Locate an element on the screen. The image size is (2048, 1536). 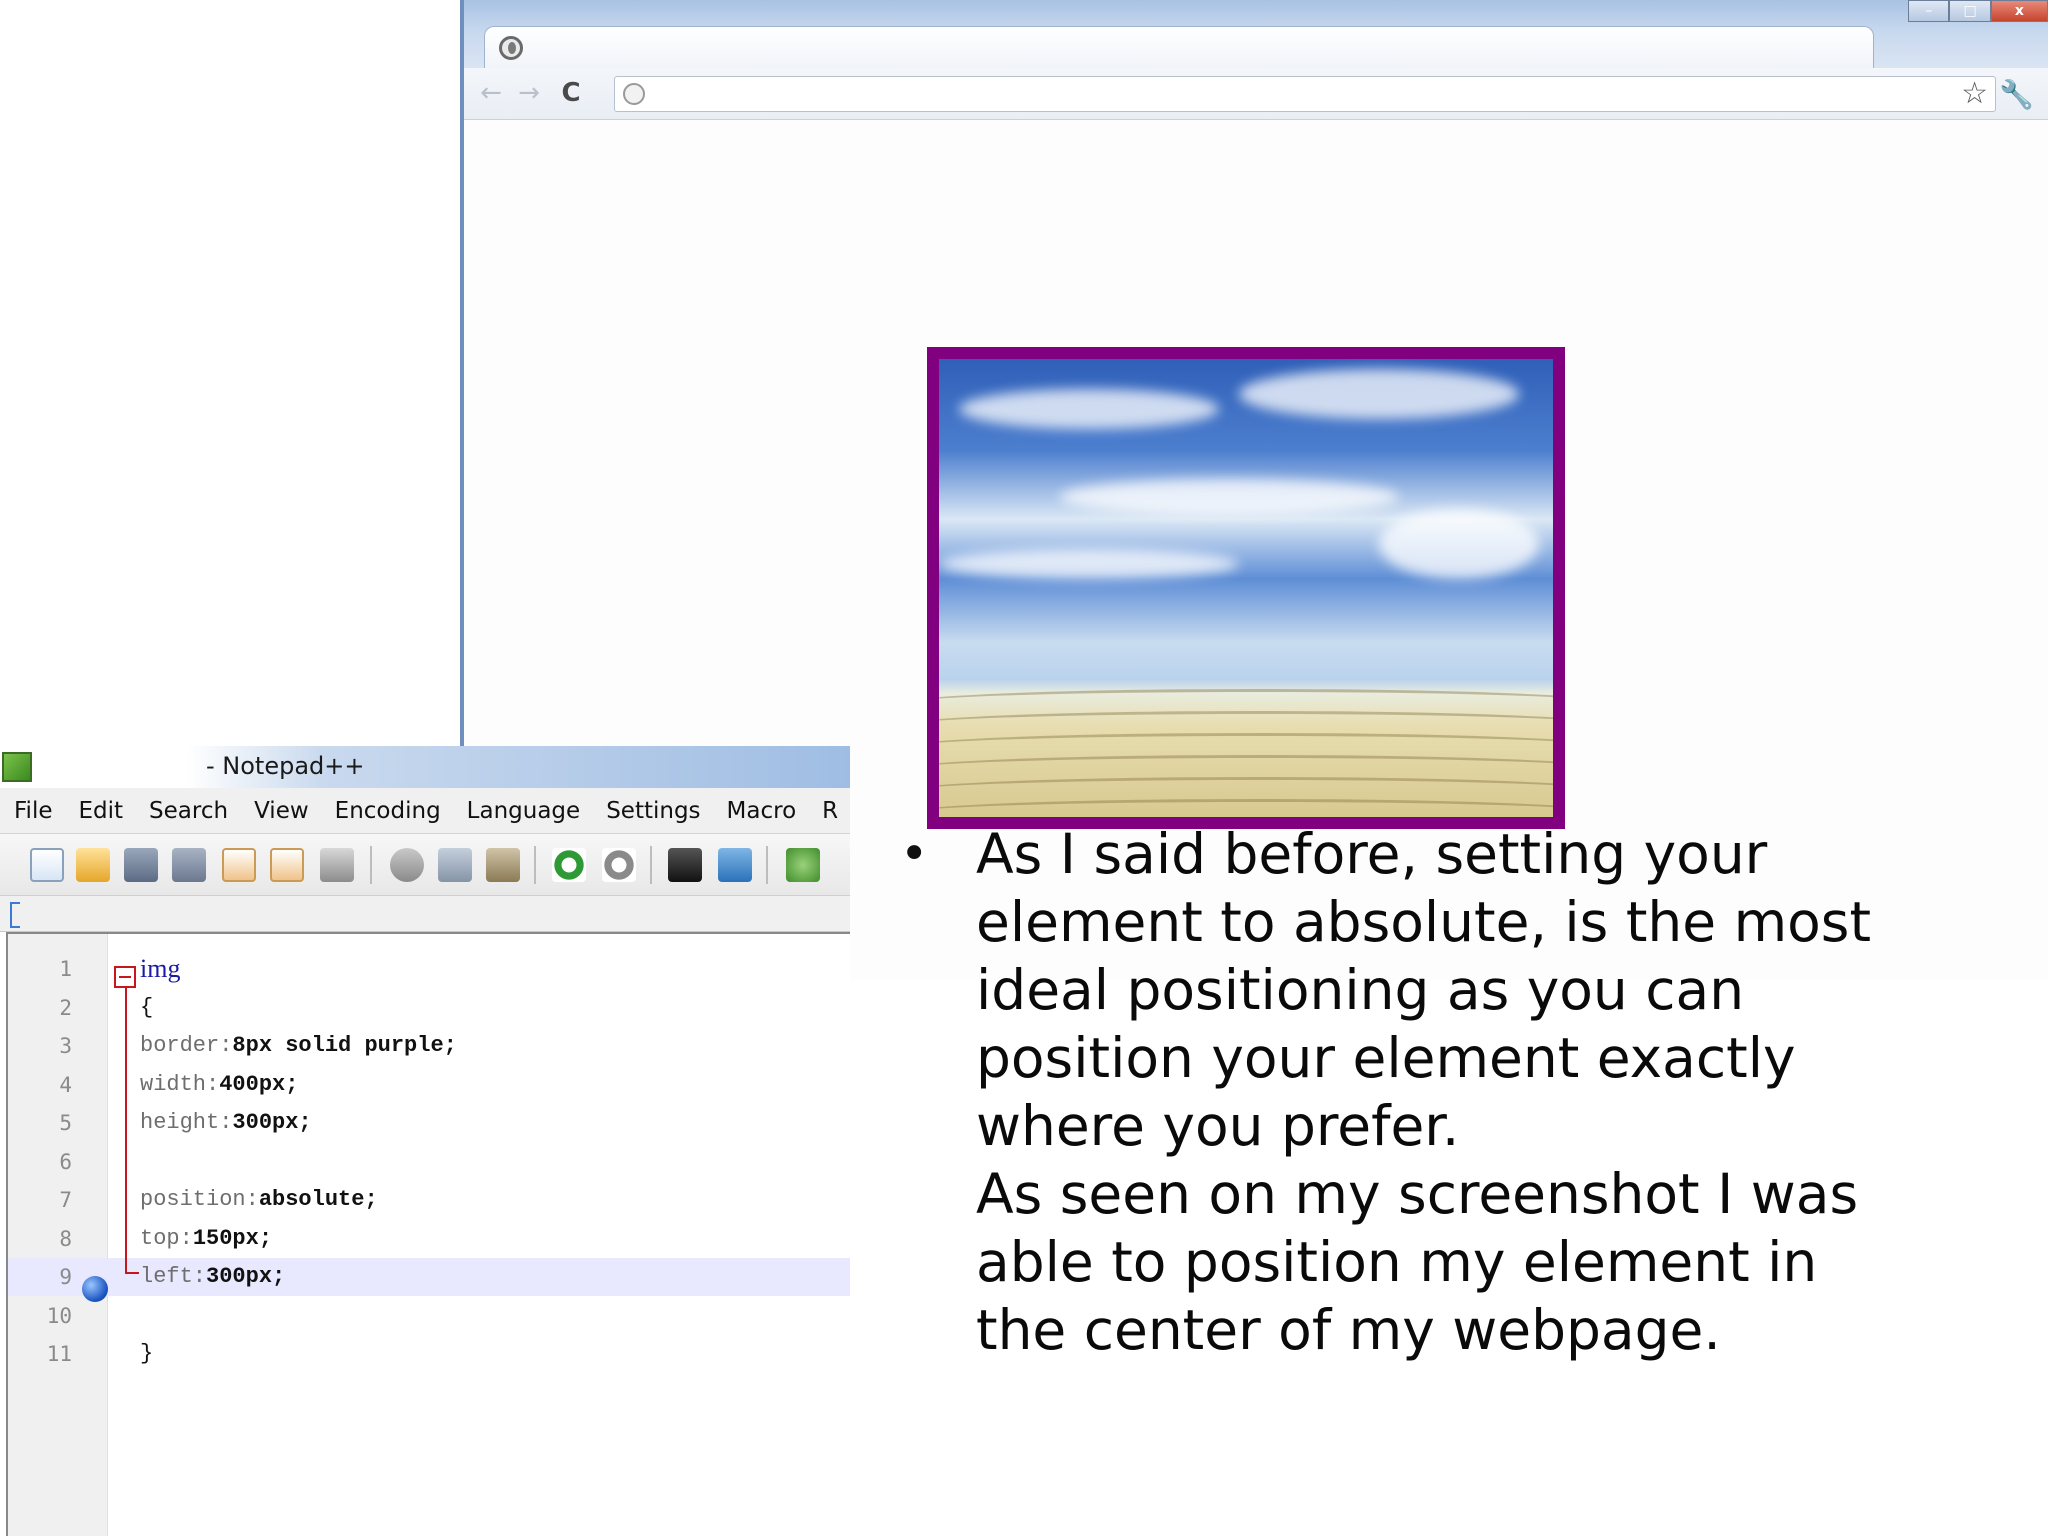
code-line: 6 is located at coordinates (429, 1162).